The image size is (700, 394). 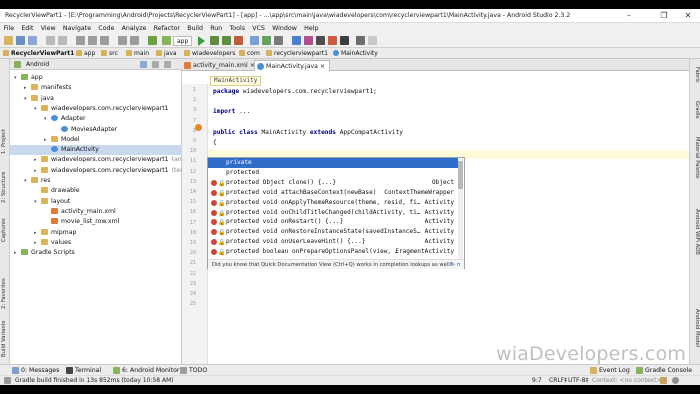 What do you see at coordinates (96, 99) in the screenshot?
I see `tree-node: ▾ java` at bounding box center [96, 99].